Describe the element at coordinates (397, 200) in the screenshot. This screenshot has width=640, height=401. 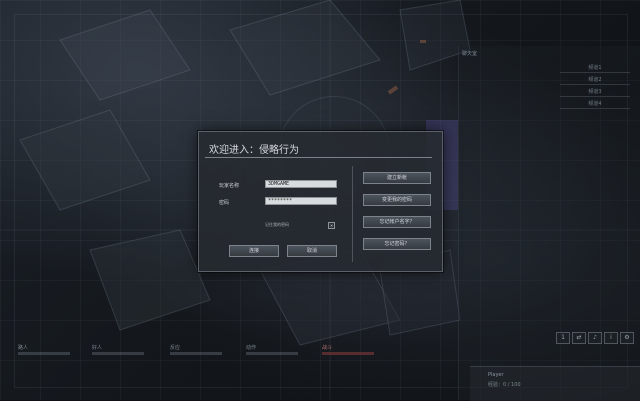
I see `change-password-button: 变更我的密码` at that location.